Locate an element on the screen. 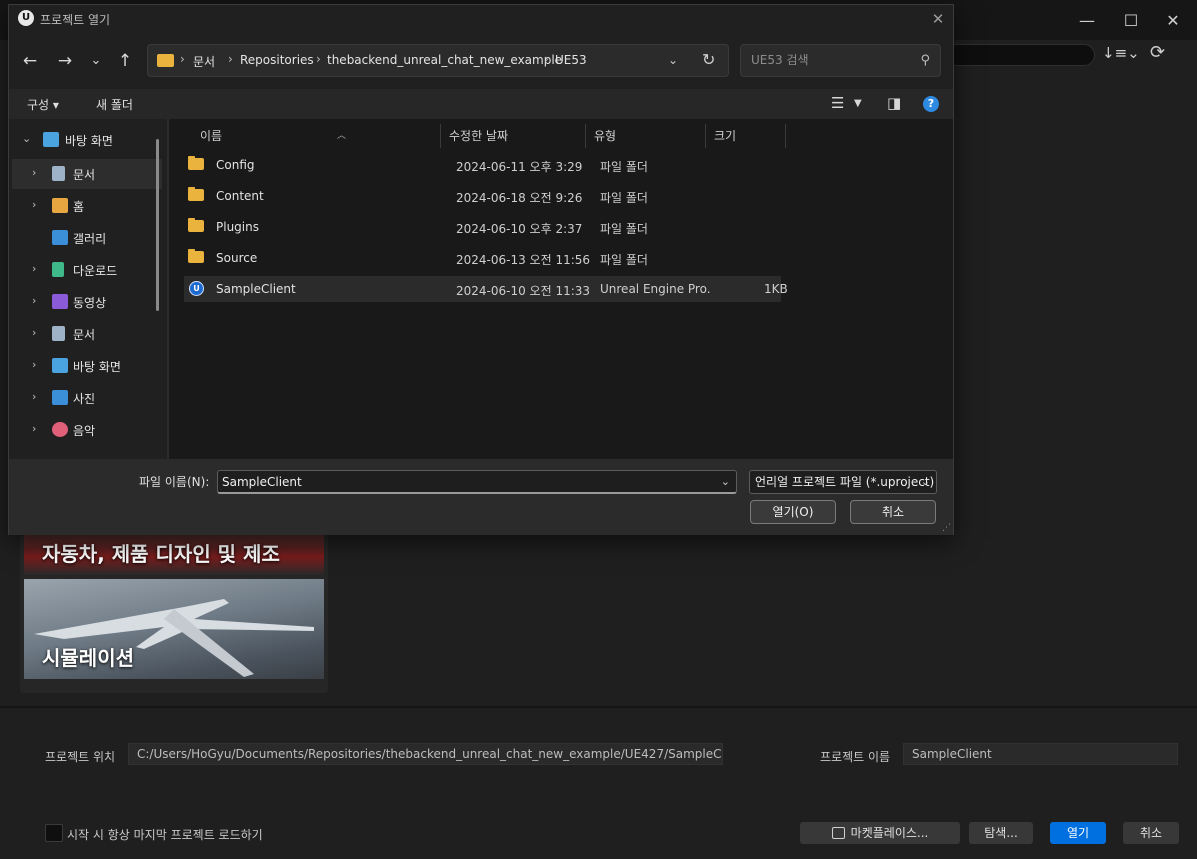  navigation-scrollbar is located at coordinates (157, 225).